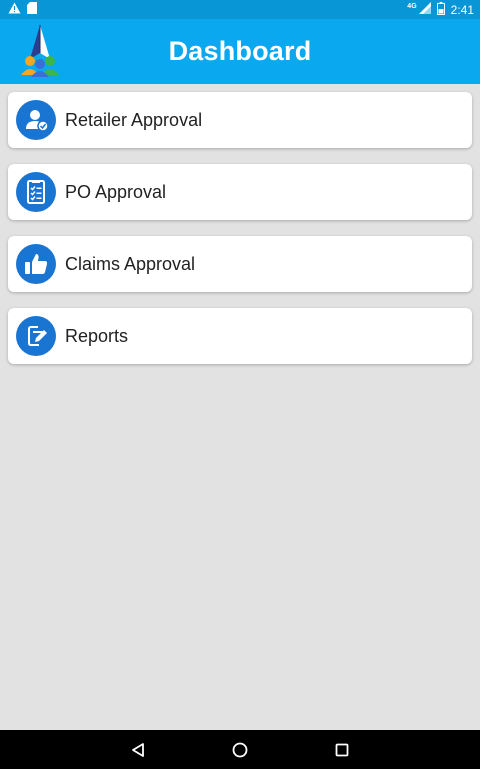  Describe the element at coordinates (14, 9) in the screenshot. I see `warning-icon` at that location.